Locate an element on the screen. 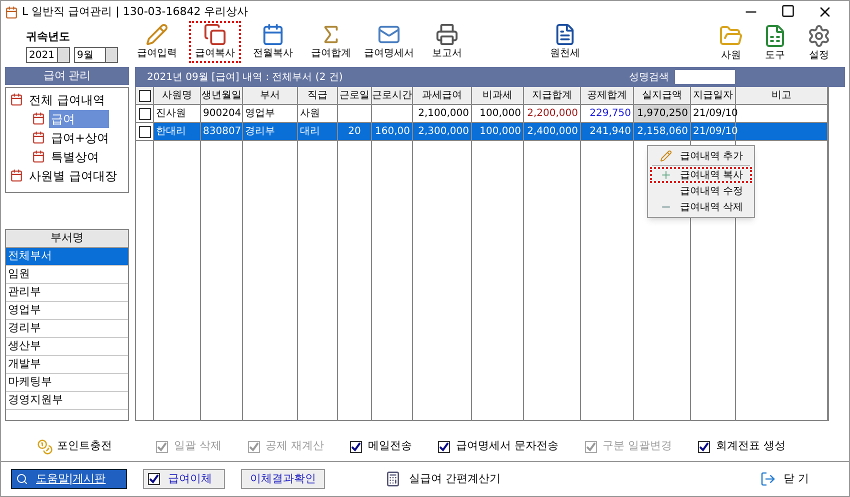 The image size is (850, 497). department-item: 경영지원부 is located at coordinates (67, 401).